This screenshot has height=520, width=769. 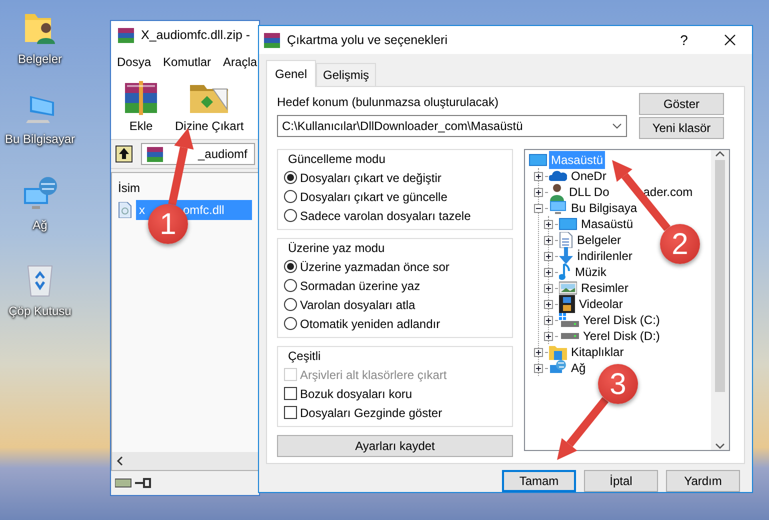 What do you see at coordinates (367, 40) in the screenshot?
I see `dialog-title: Çıkartma yolu ve seçenekleri` at bounding box center [367, 40].